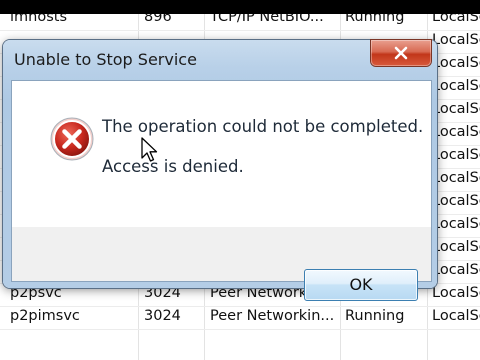 This screenshot has width=480, height=360. What do you see at coordinates (173, 166) in the screenshot?
I see `error-detail: Access is denied.` at bounding box center [173, 166].